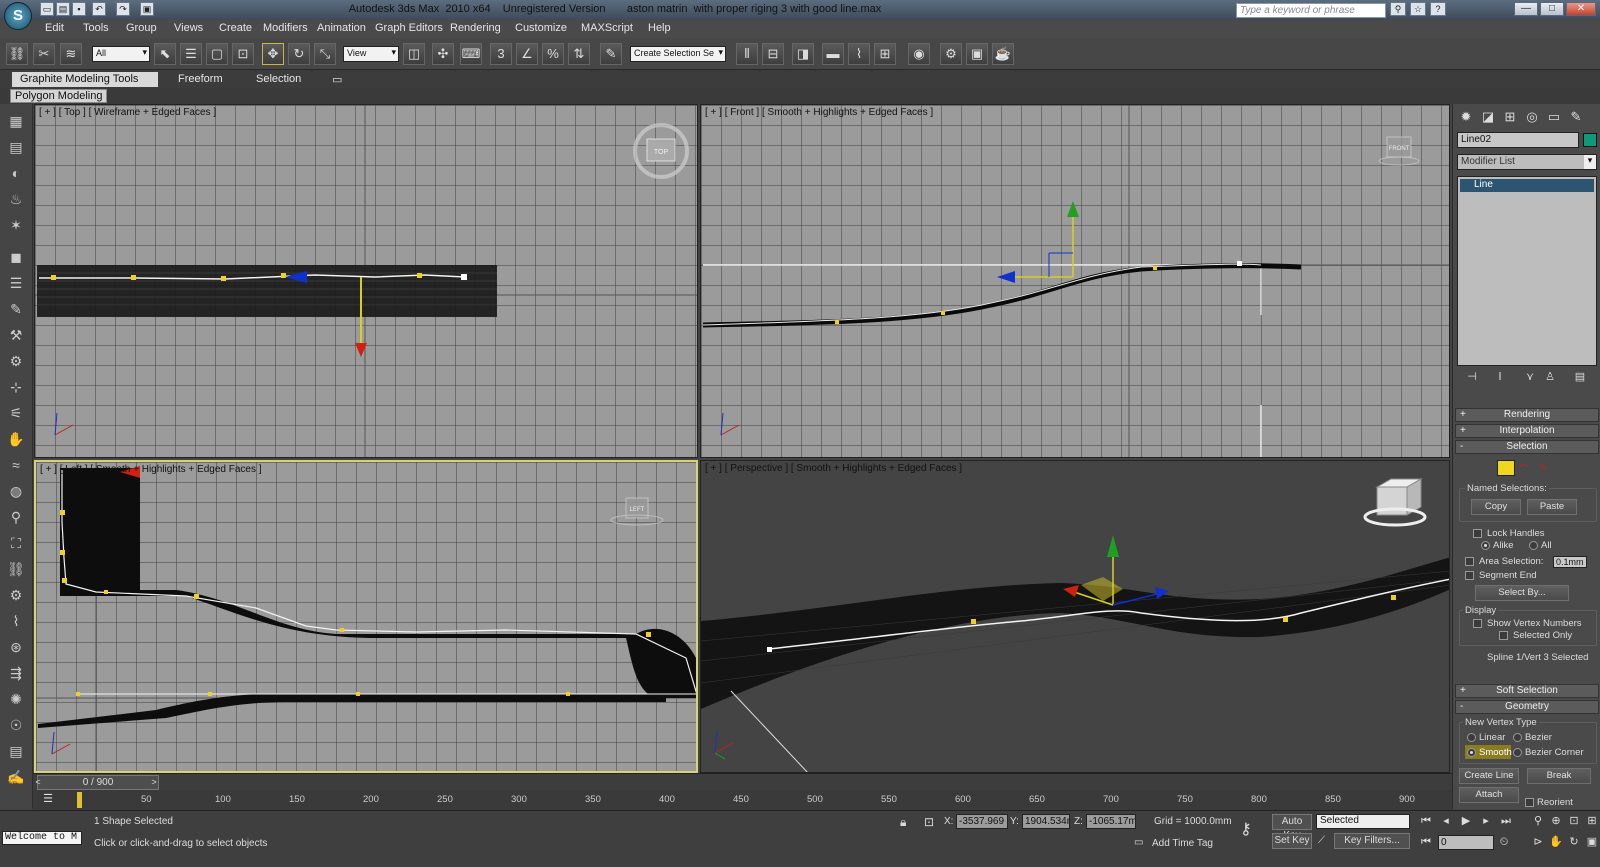 The width and height of the screenshot is (1600, 867). What do you see at coordinates (1527, 691) in the screenshot?
I see `rollout-soft-selection: + Soft Selection` at bounding box center [1527, 691].